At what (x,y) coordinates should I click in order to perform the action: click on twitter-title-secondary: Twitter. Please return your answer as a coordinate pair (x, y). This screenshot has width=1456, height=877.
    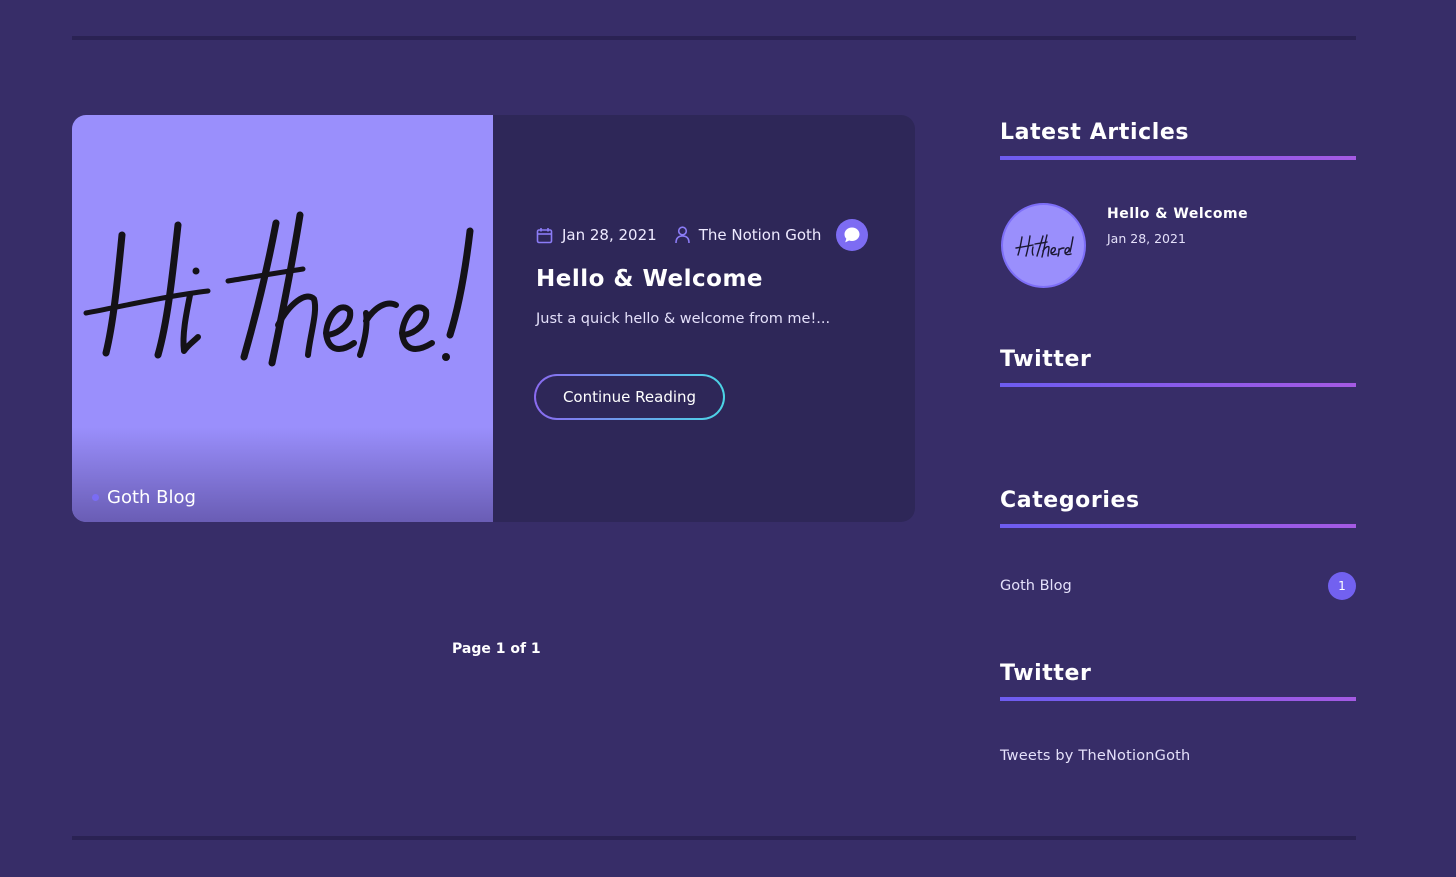
    Looking at the image, I should click on (1046, 673).